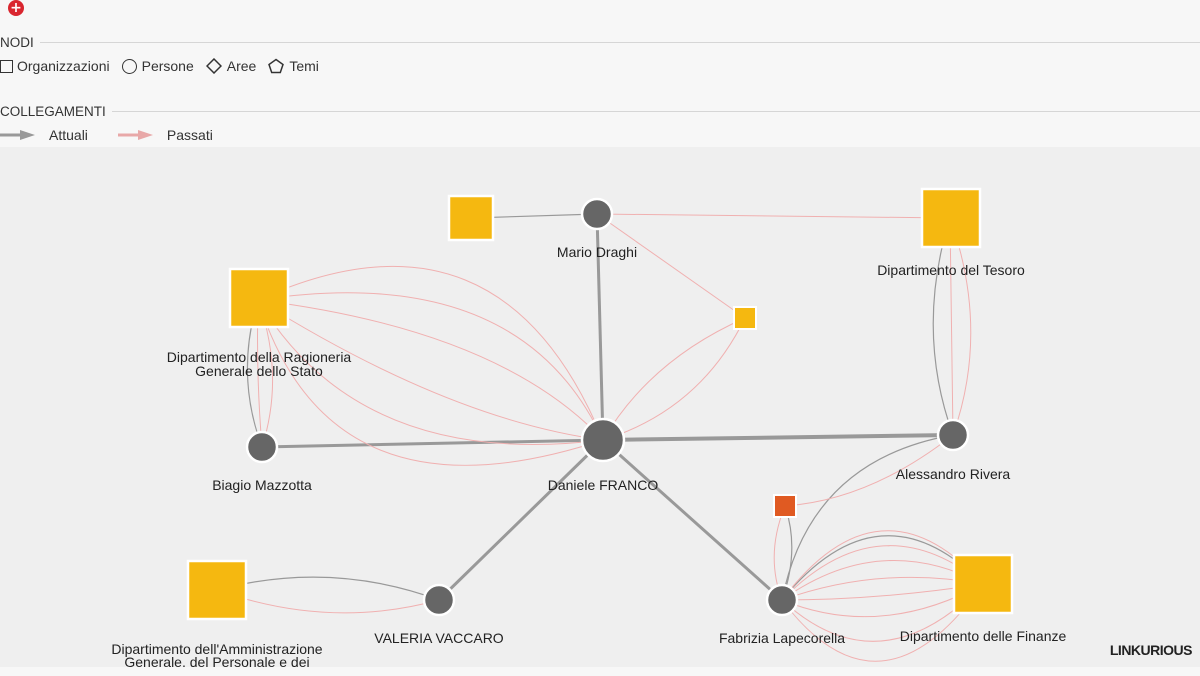 The image size is (1200, 676). I want to click on node-org-dag, so click(217, 590).